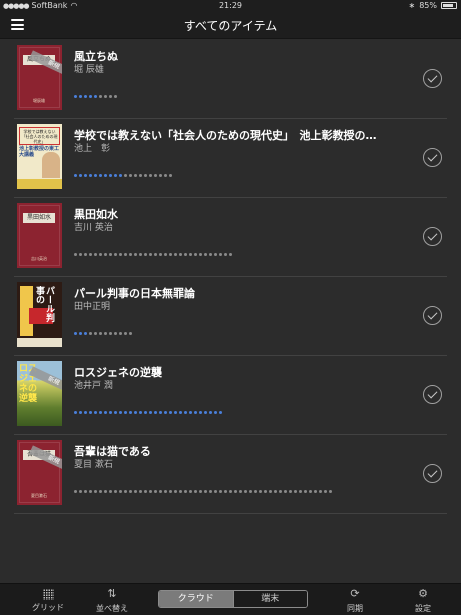  I want to click on sync-button: ⟳ 同期, so click(355, 600).